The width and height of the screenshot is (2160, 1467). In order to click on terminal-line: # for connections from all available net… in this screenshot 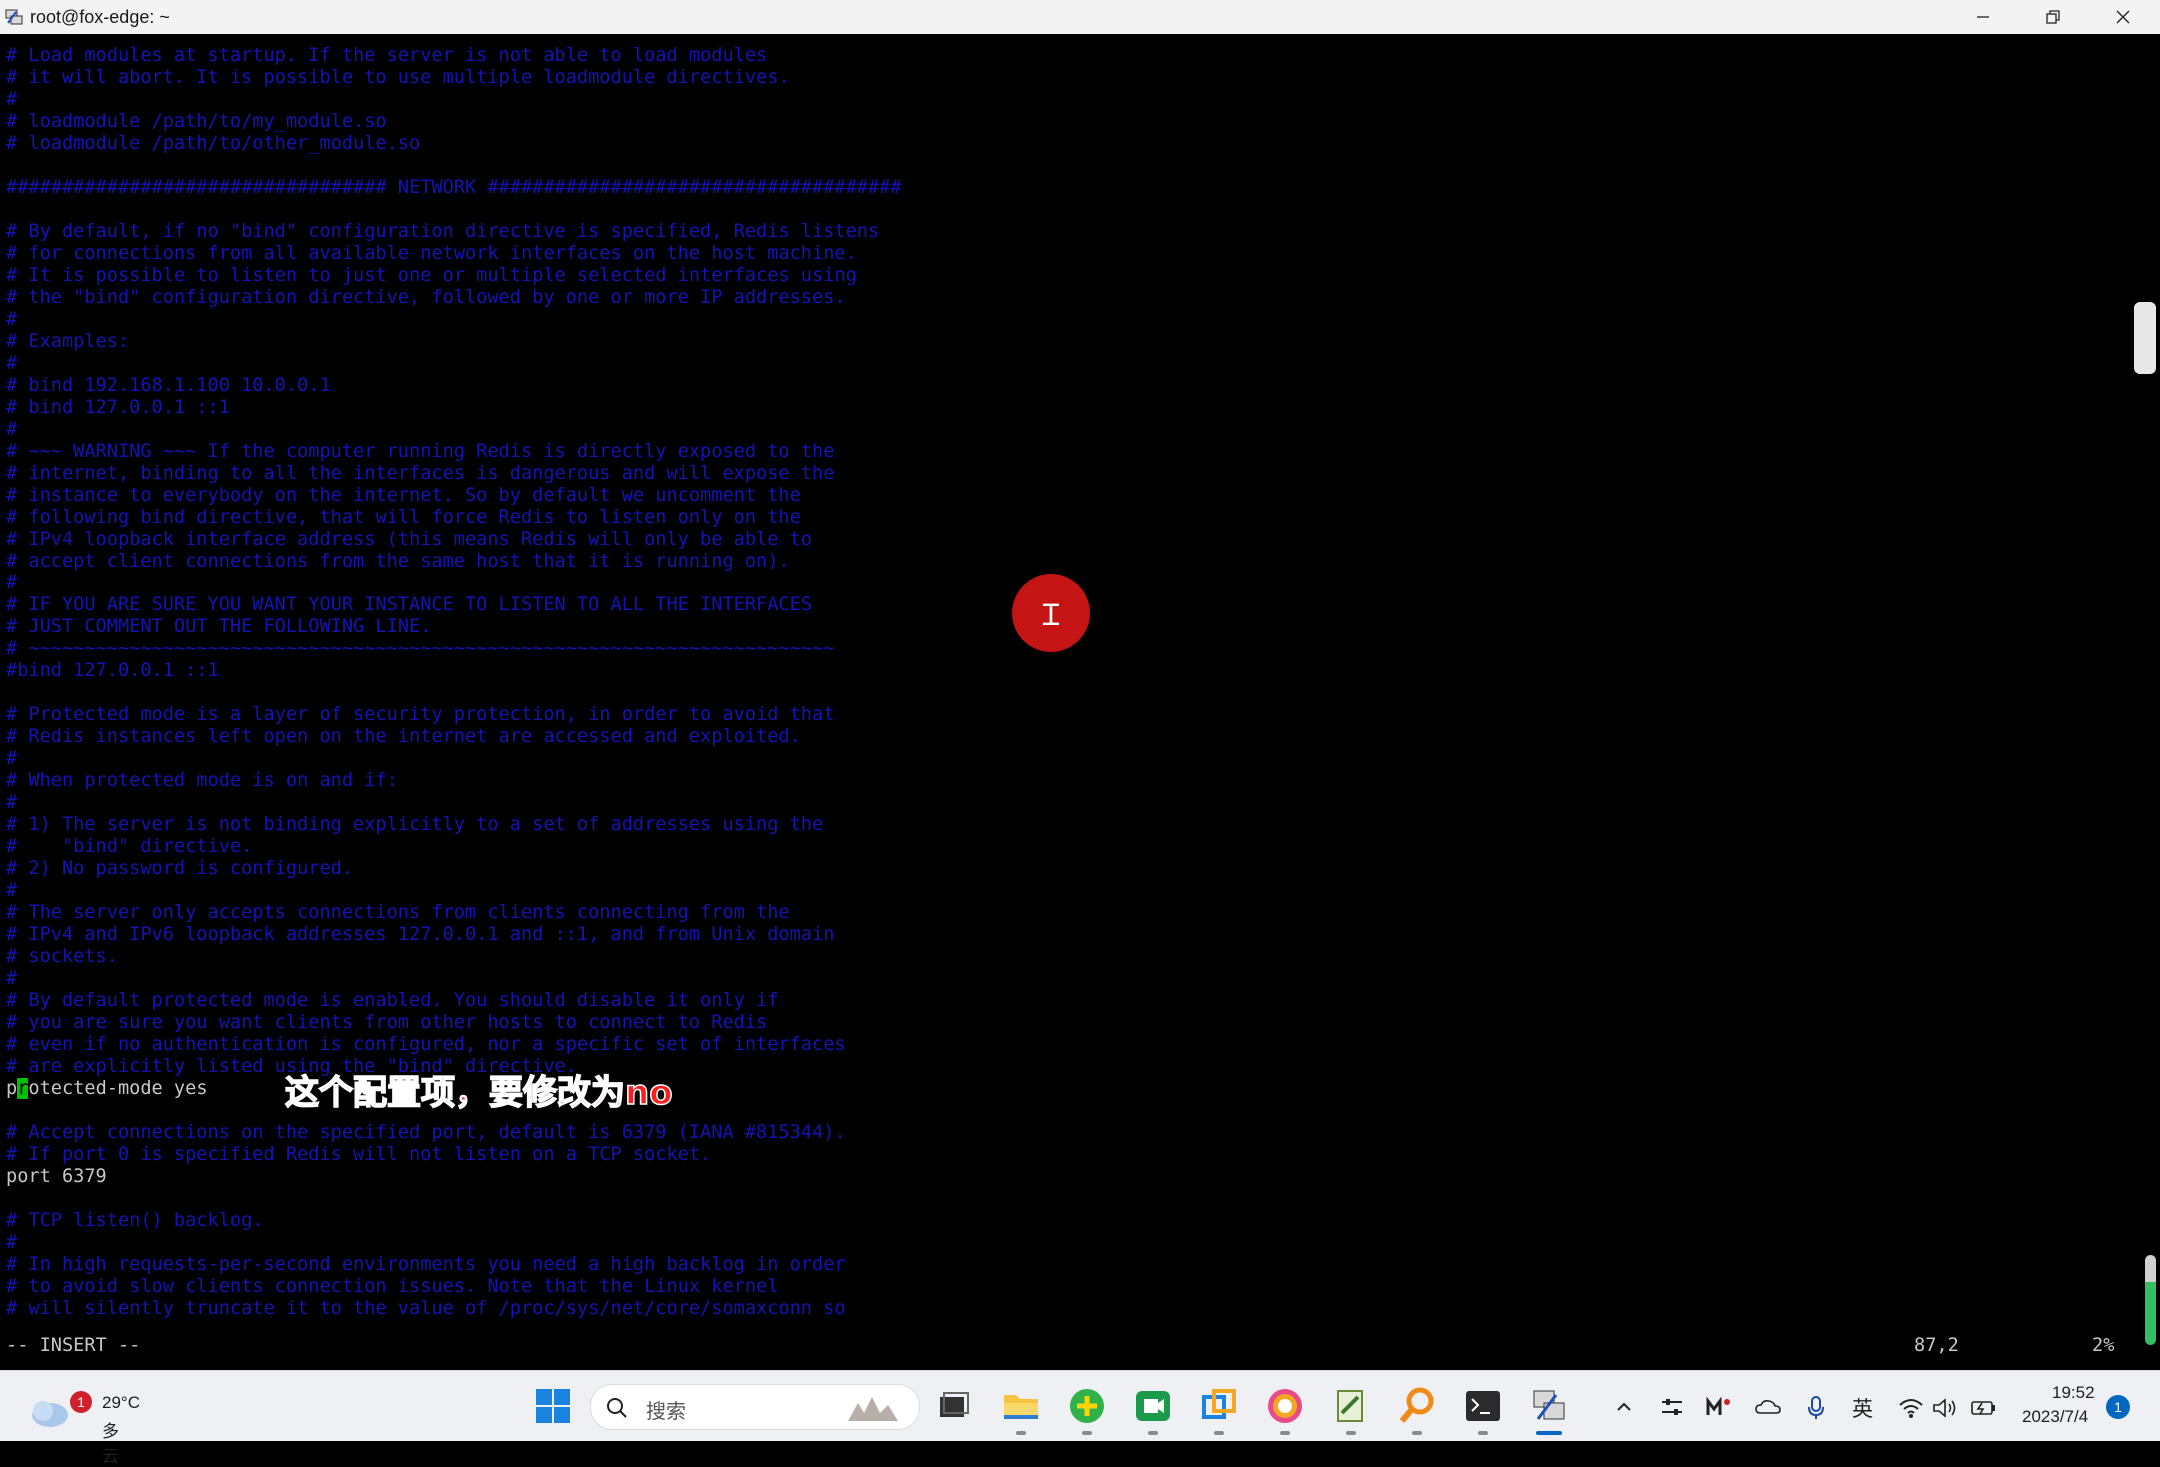, I will do `click(431, 253)`.